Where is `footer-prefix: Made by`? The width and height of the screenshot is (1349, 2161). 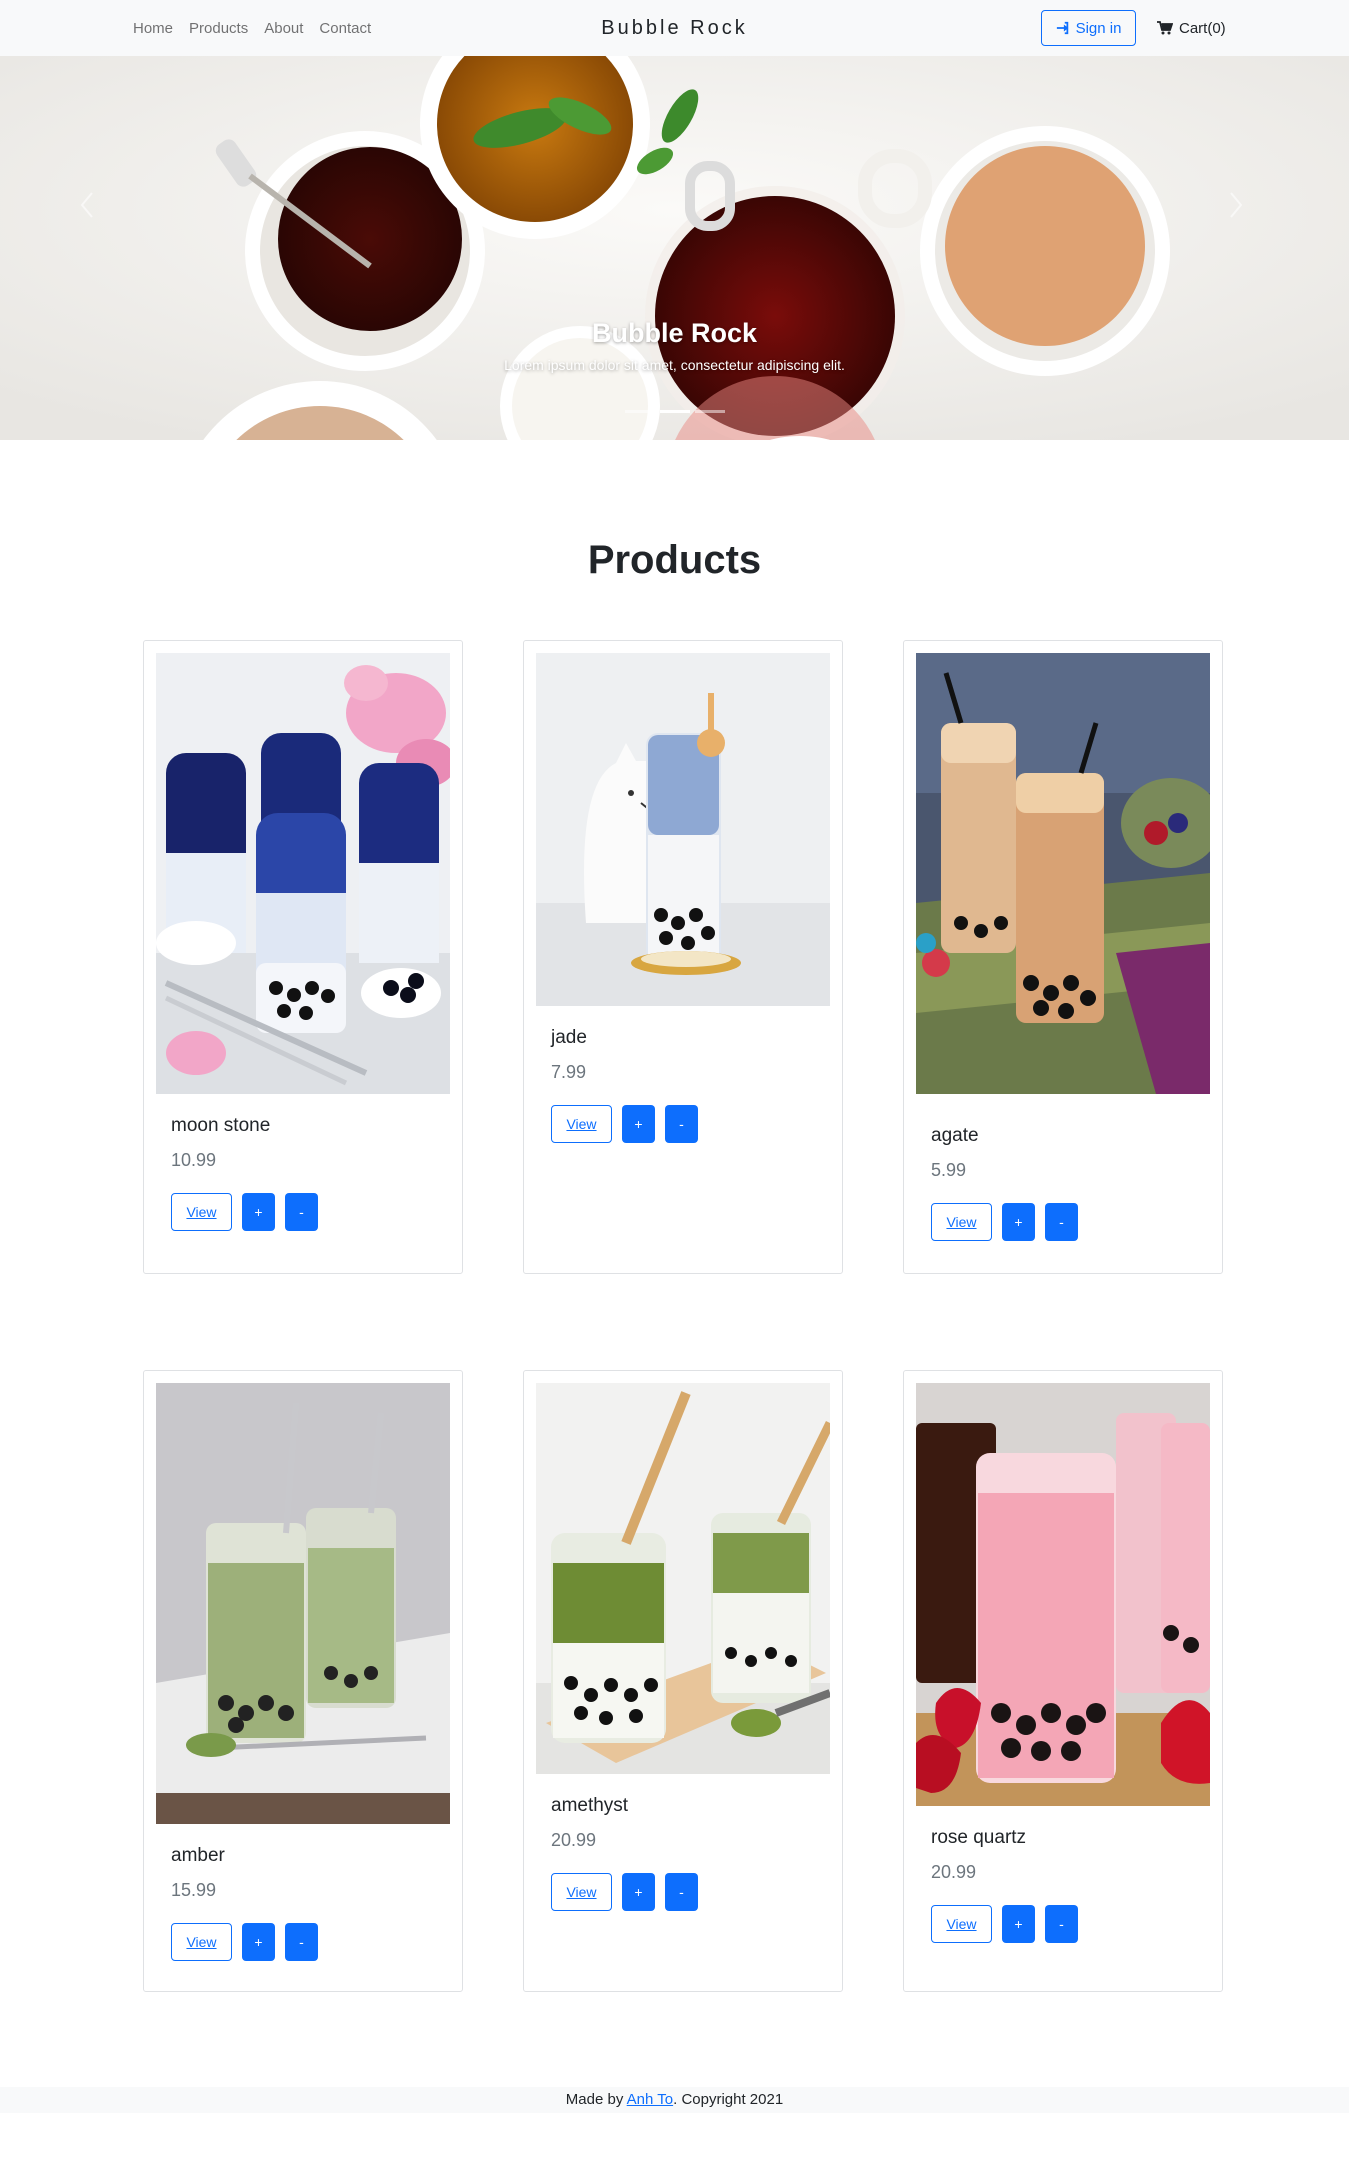
footer-prefix: Made by is located at coordinates (596, 2099).